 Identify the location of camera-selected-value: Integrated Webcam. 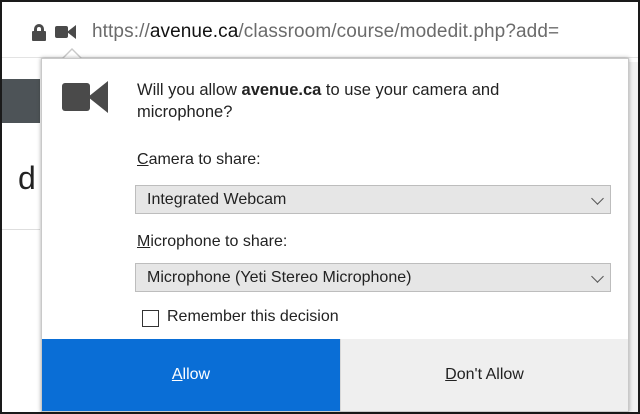
(217, 199).